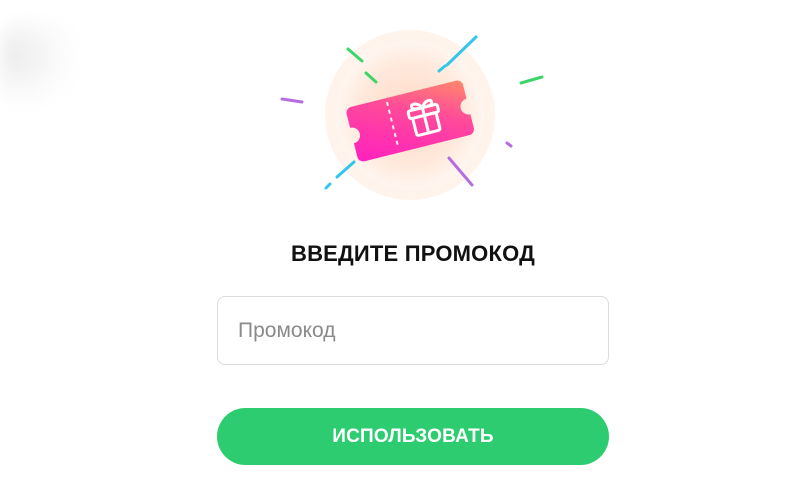 Image resolution: width=800 pixels, height=480 pixels. What do you see at coordinates (40, 65) in the screenshot?
I see `blurred-corner-decoration` at bounding box center [40, 65].